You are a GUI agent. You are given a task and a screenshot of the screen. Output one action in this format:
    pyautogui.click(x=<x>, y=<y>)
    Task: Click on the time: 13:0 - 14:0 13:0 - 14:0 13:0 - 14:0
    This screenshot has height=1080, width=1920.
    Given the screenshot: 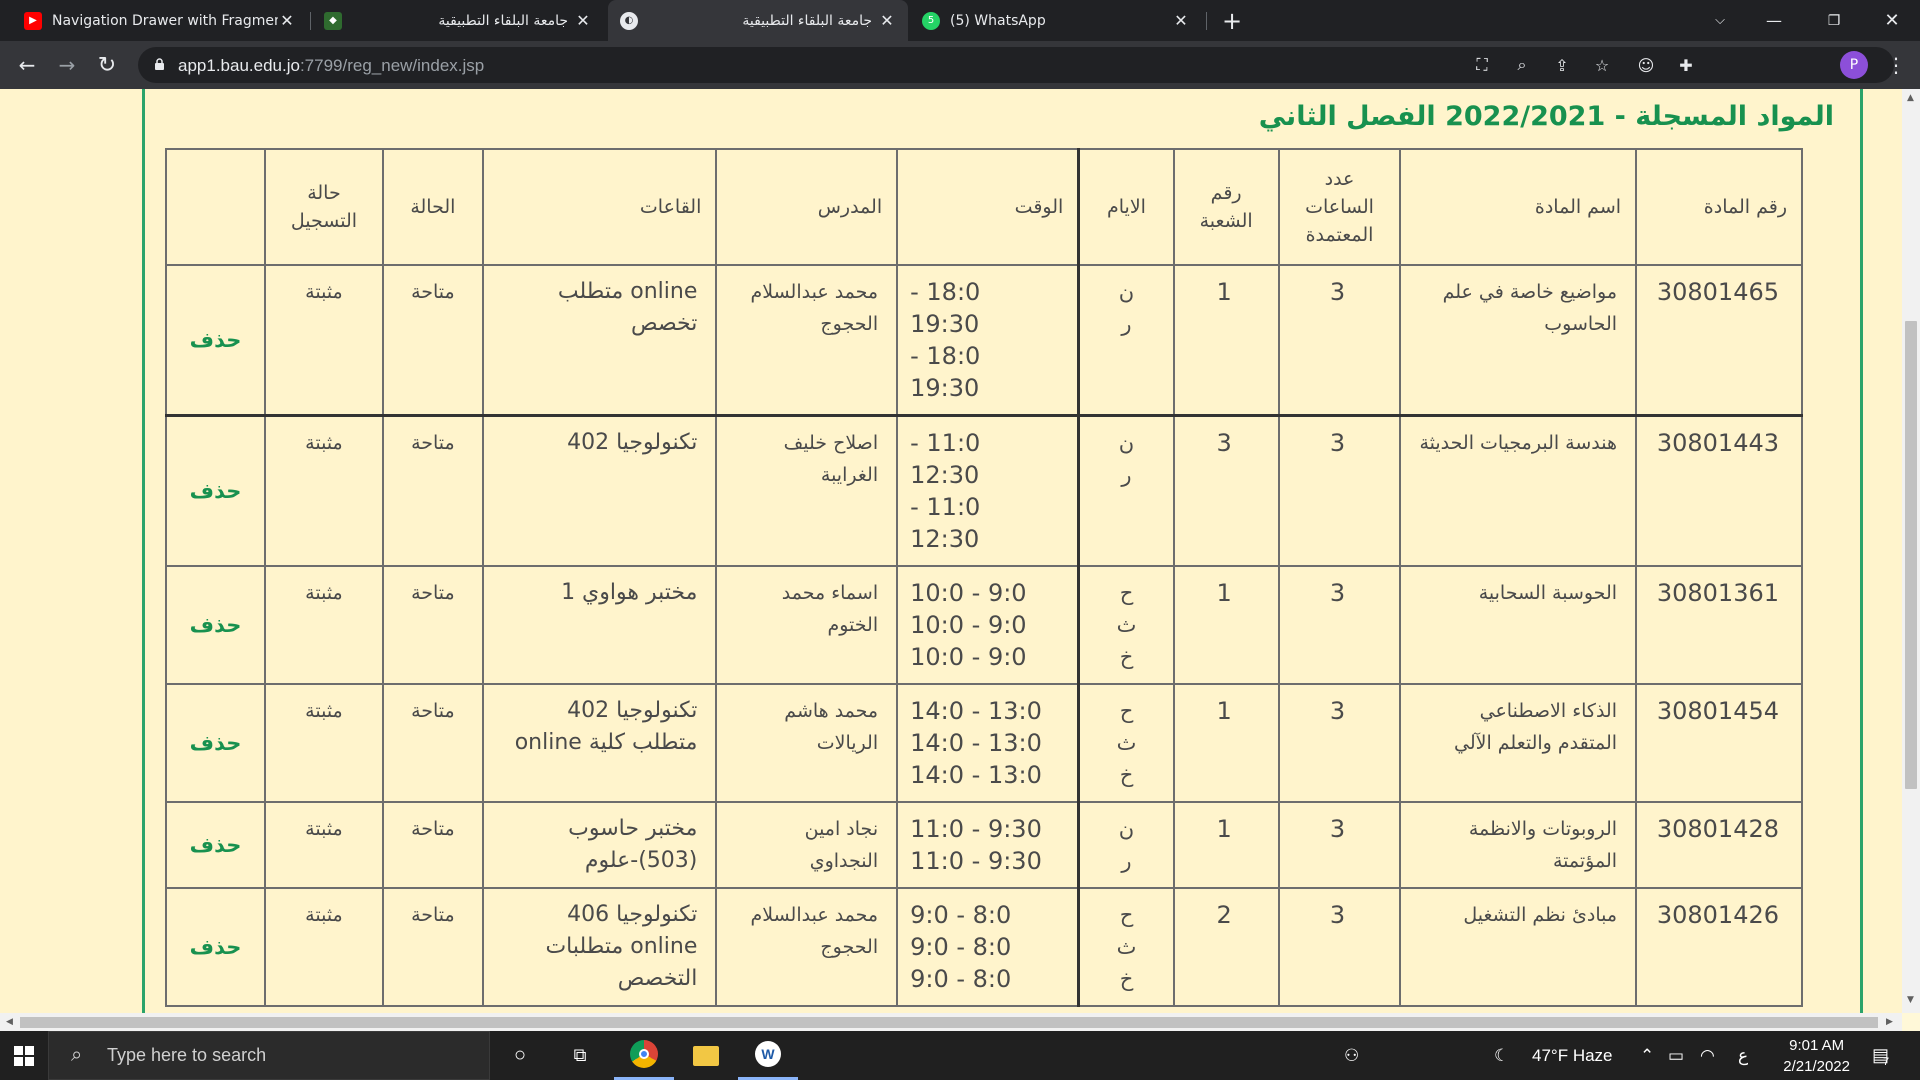 What is the action you would take?
    pyautogui.click(x=988, y=743)
    